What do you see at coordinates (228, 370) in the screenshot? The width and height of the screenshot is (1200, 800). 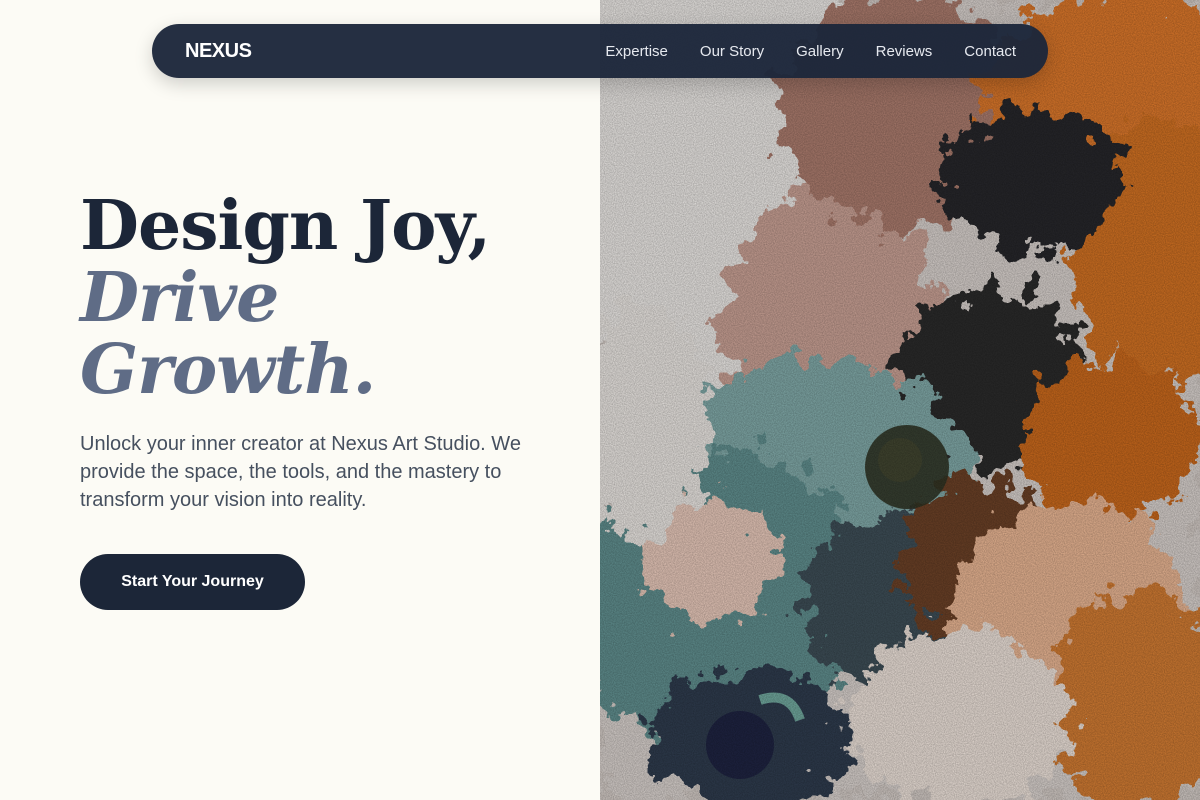 I see `headline-line-growth: Growth.` at bounding box center [228, 370].